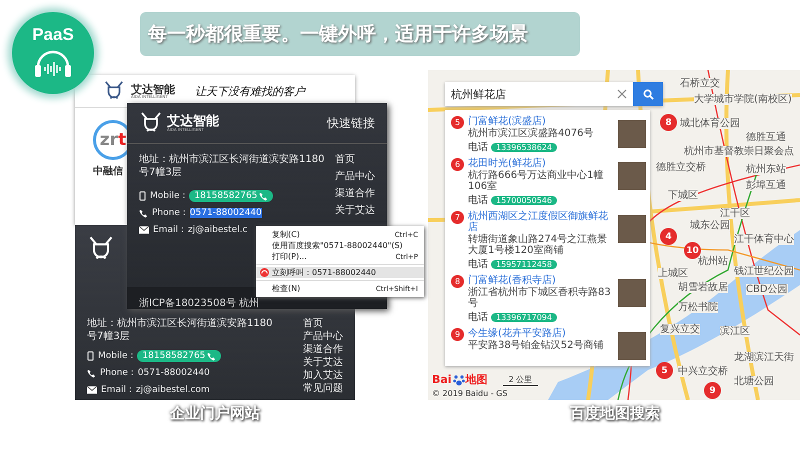 The height and width of the screenshot is (476, 800). I want to click on icp-text: 浙ICP备18023508号 杭州, so click(199, 303).